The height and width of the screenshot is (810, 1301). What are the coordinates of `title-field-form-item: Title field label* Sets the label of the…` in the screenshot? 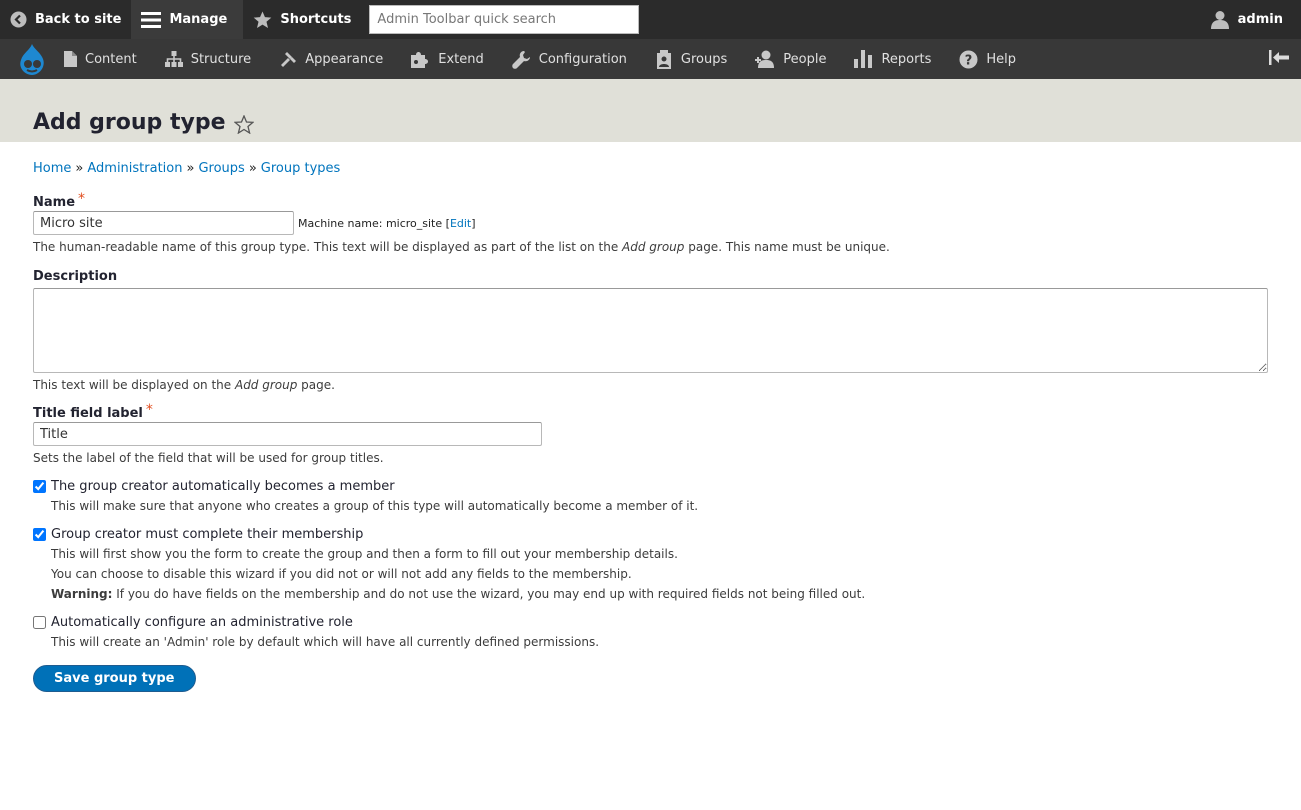 It's located at (650, 433).